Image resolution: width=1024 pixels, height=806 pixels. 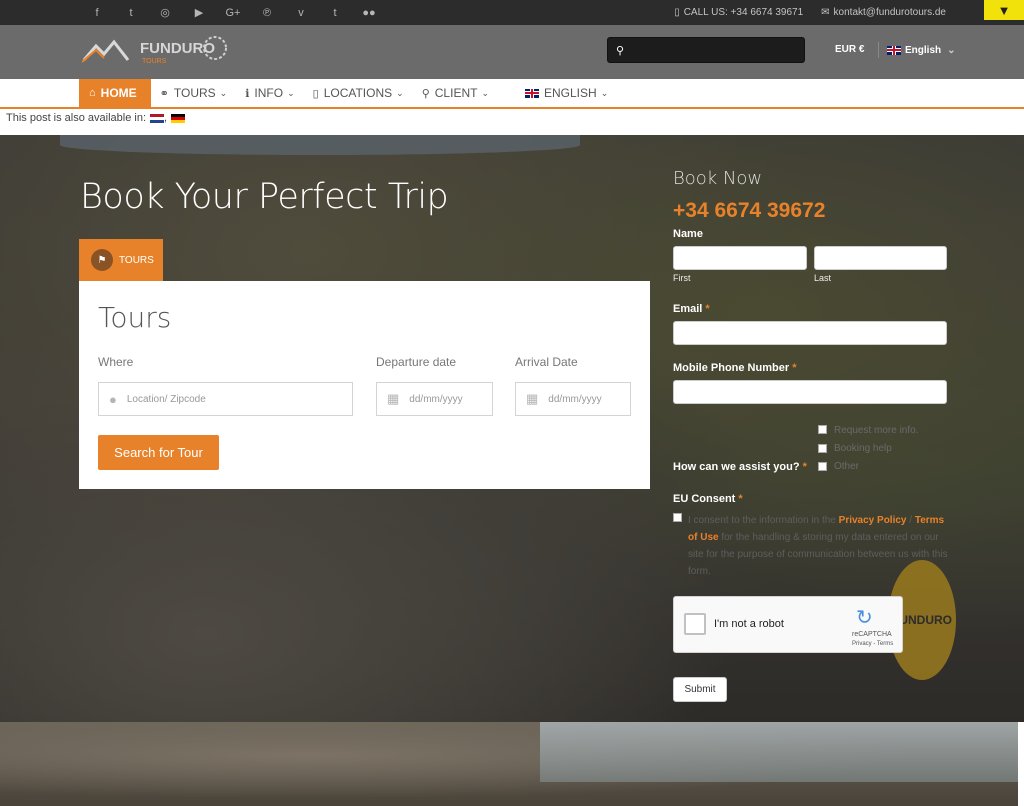 I want to click on map-icon: ▯, so click(x=315, y=93).